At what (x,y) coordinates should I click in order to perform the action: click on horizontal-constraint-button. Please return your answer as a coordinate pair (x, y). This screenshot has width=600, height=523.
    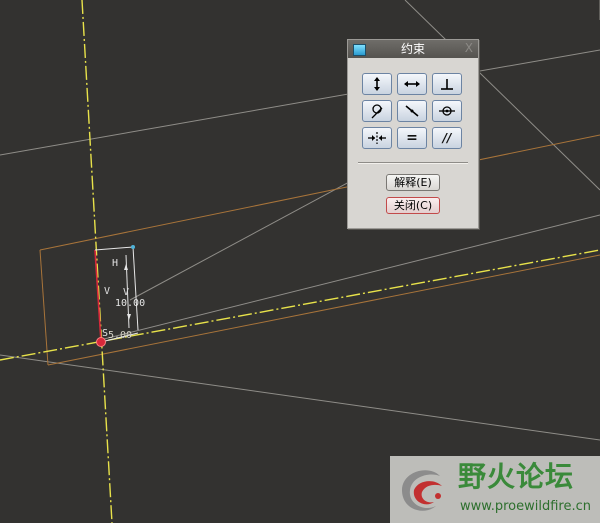
    Looking at the image, I should click on (412, 84).